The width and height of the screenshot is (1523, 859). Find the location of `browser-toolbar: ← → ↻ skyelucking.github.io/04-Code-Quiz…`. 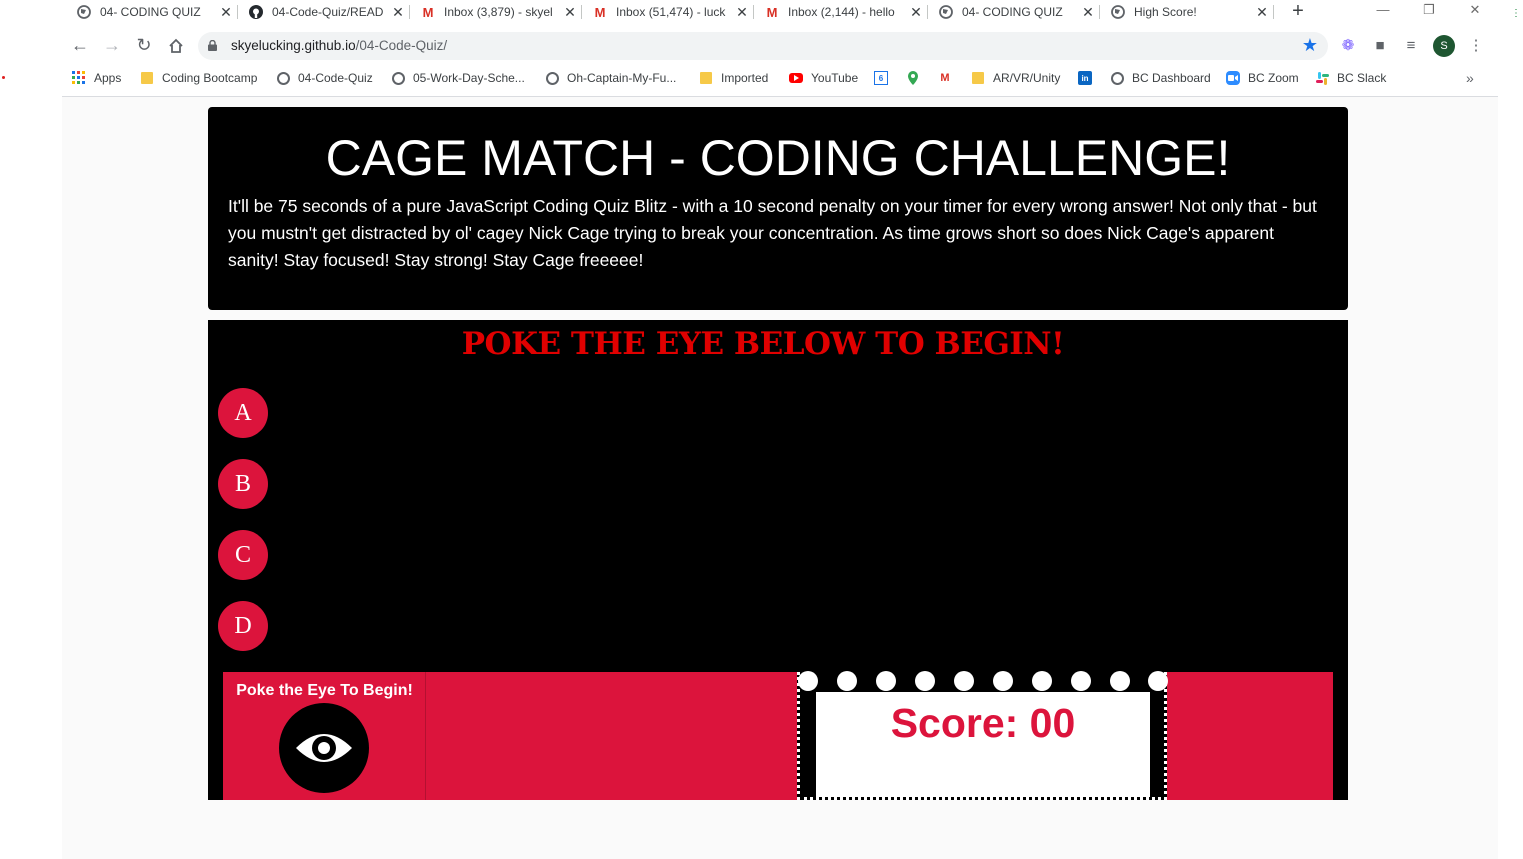

browser-toolbar: ← → ↻ skyelucking.github.io/04-Code-Quiz… is located at coordinates (761, 46).